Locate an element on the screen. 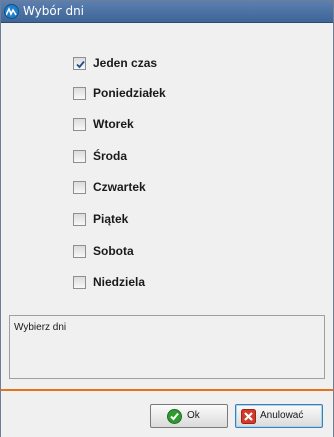 Image resolution: width=334 pixels, height=437 pixels. checkbox-label: Wtorek is located at coordinates (113, 124).